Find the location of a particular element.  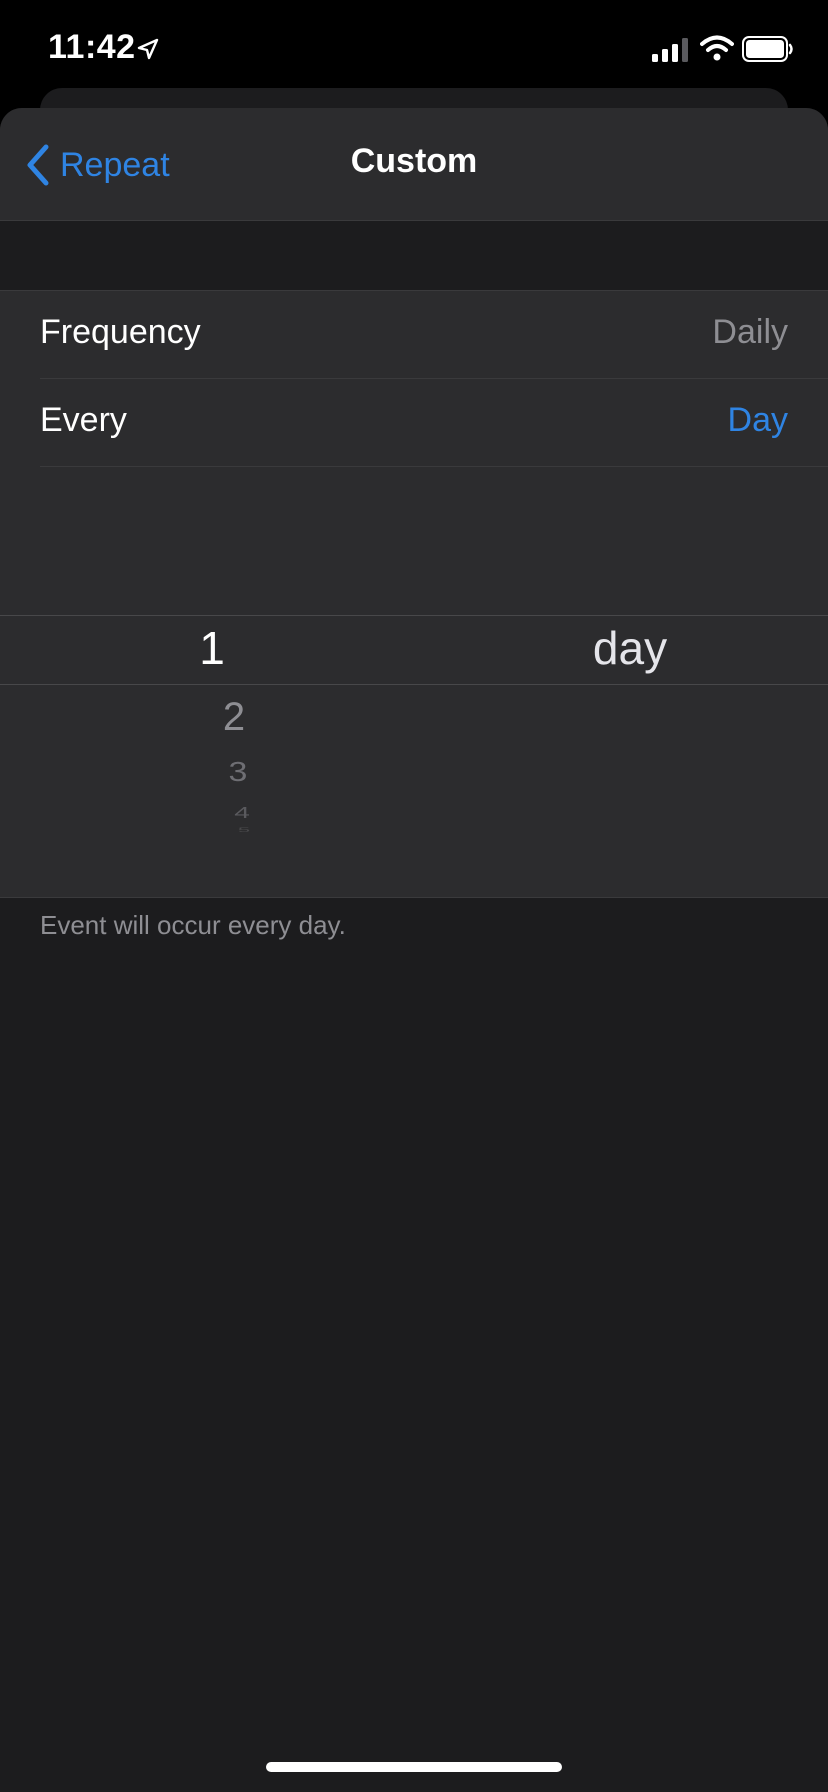

navigation-bar: Repeat Custom is located at coordinates (414, 164).